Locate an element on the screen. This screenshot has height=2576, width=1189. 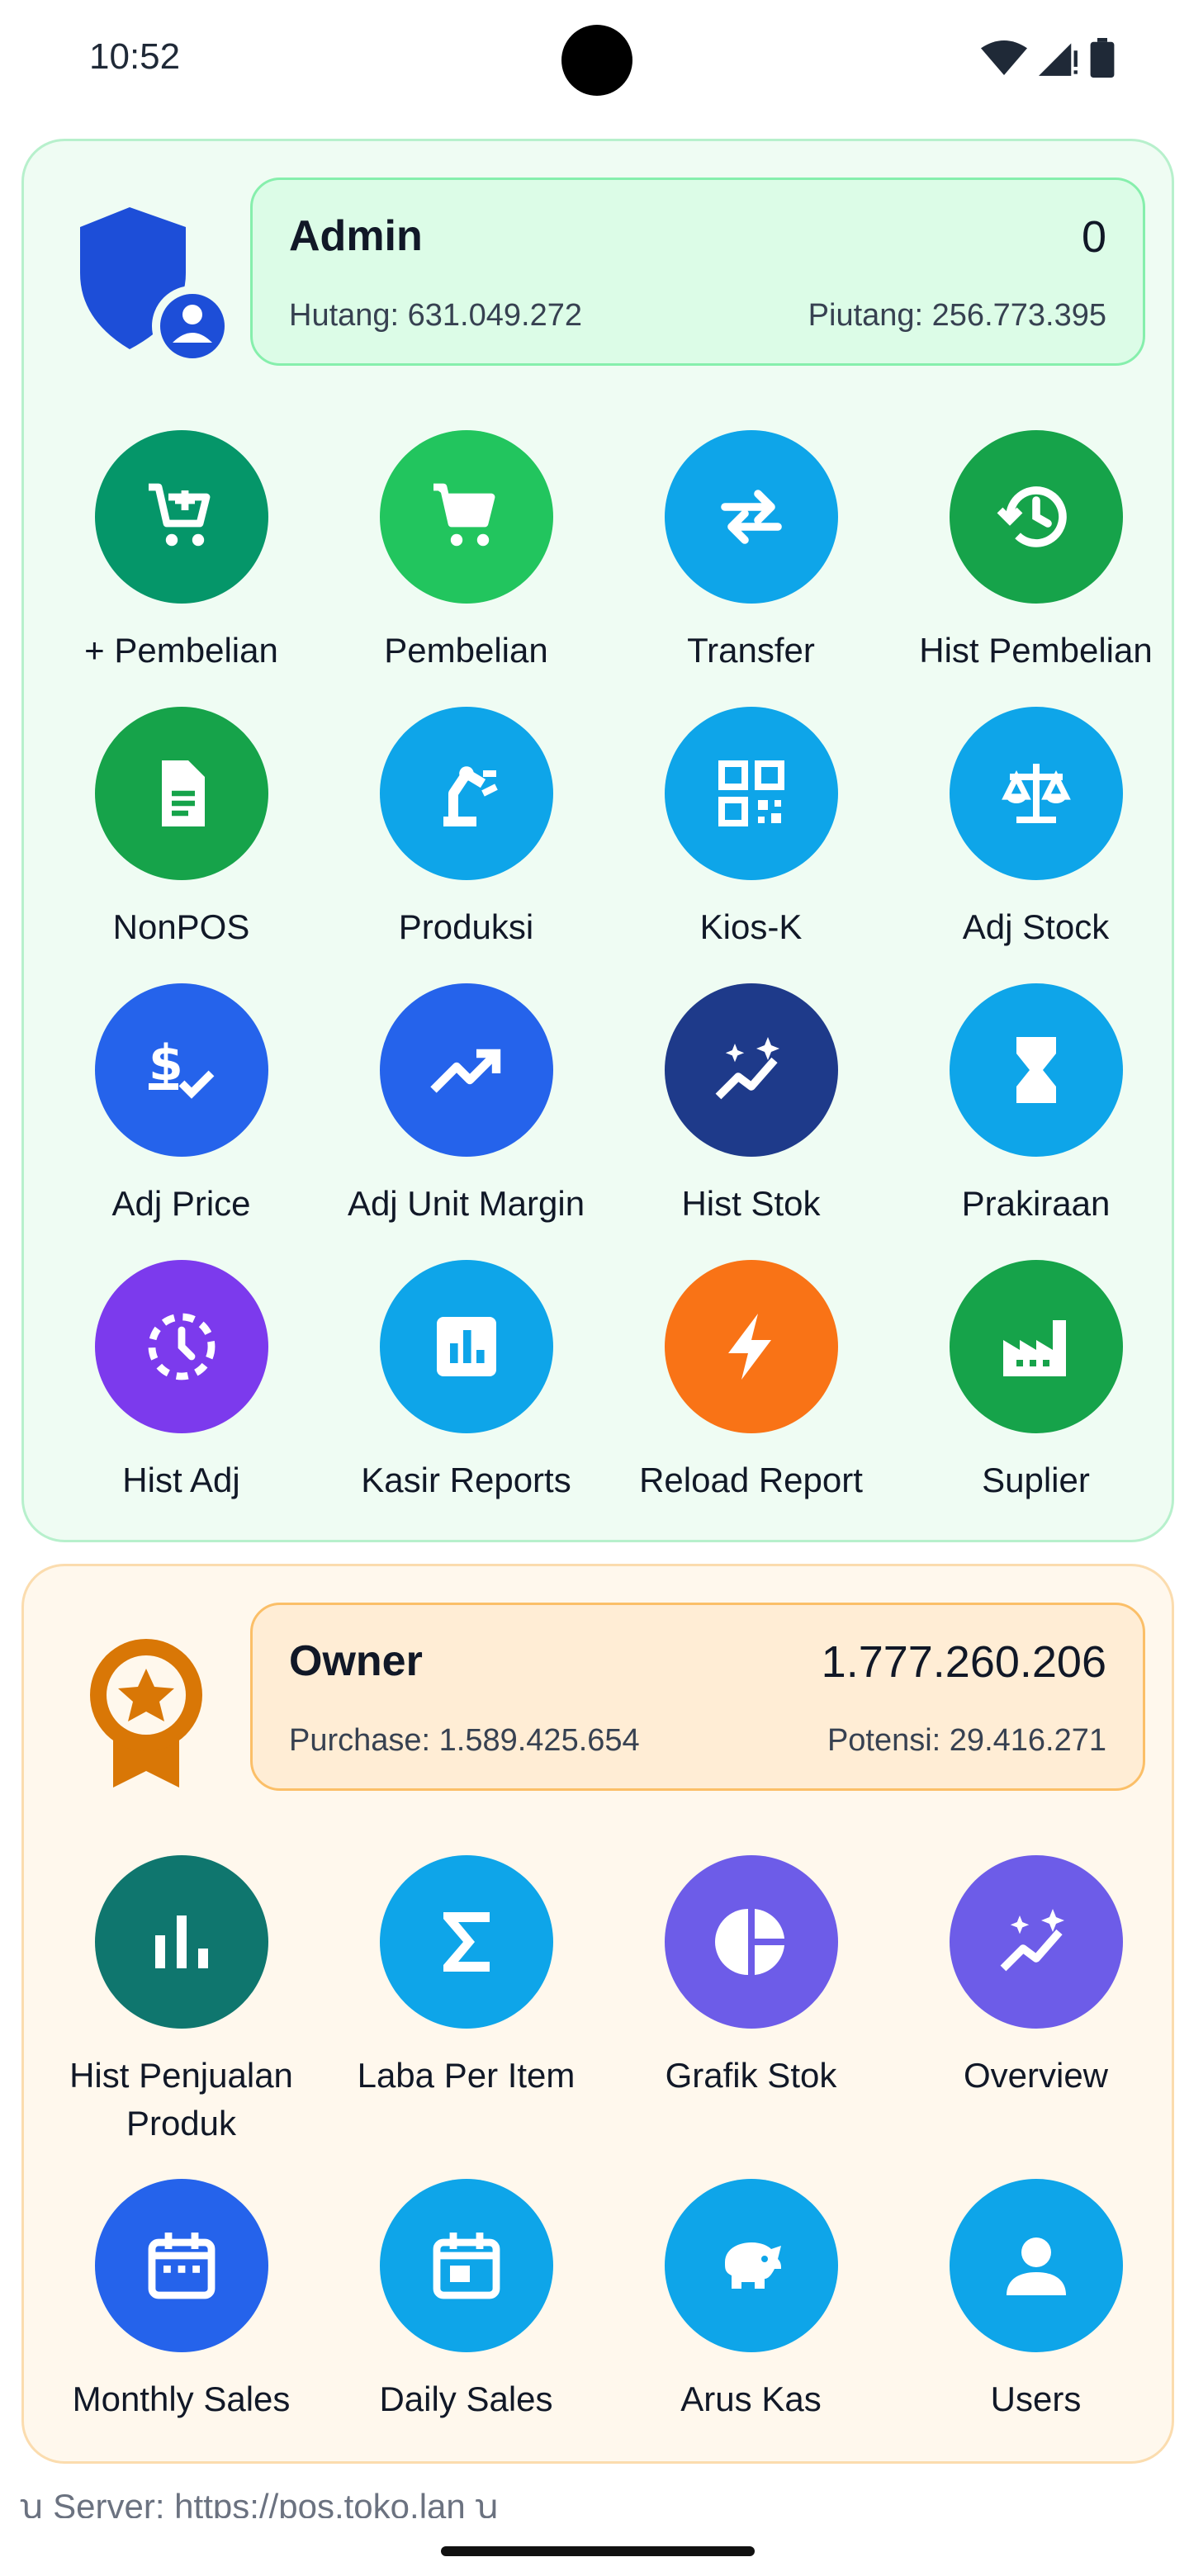
menu-tile-arus-kas: Arus Kas is located at coordinates (751, 2301).